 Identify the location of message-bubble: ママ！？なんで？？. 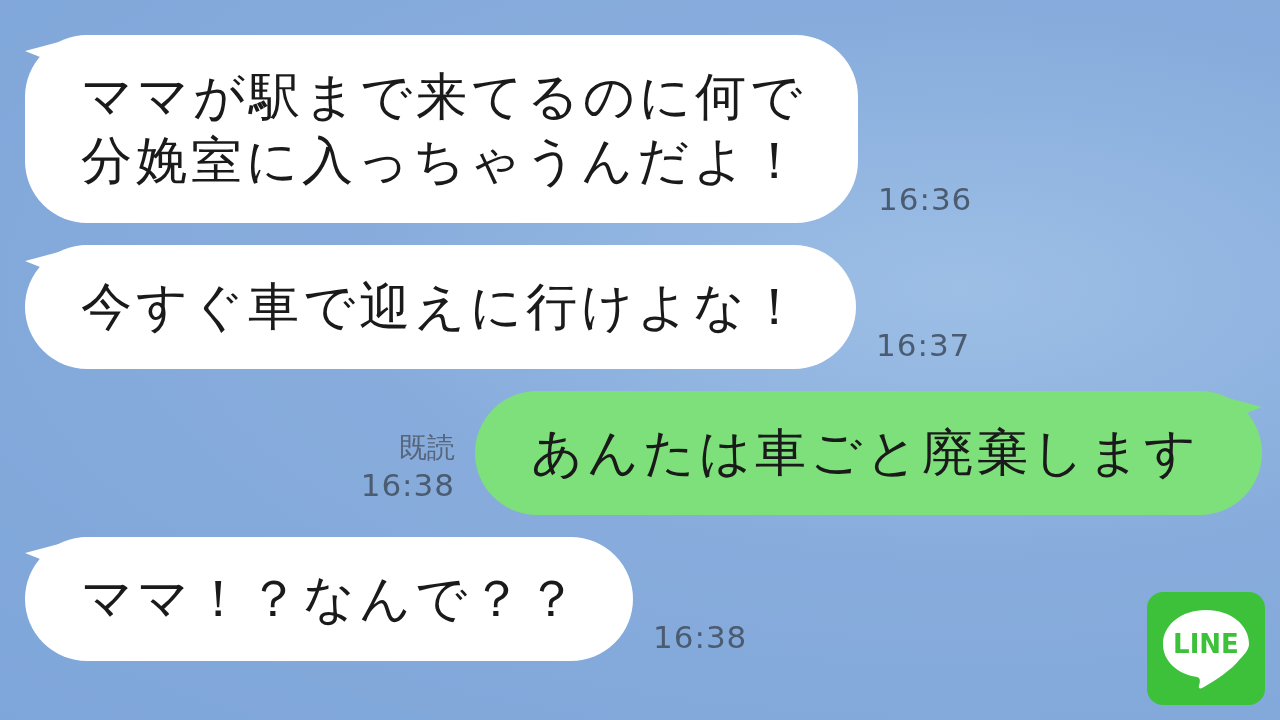
(329, 599).